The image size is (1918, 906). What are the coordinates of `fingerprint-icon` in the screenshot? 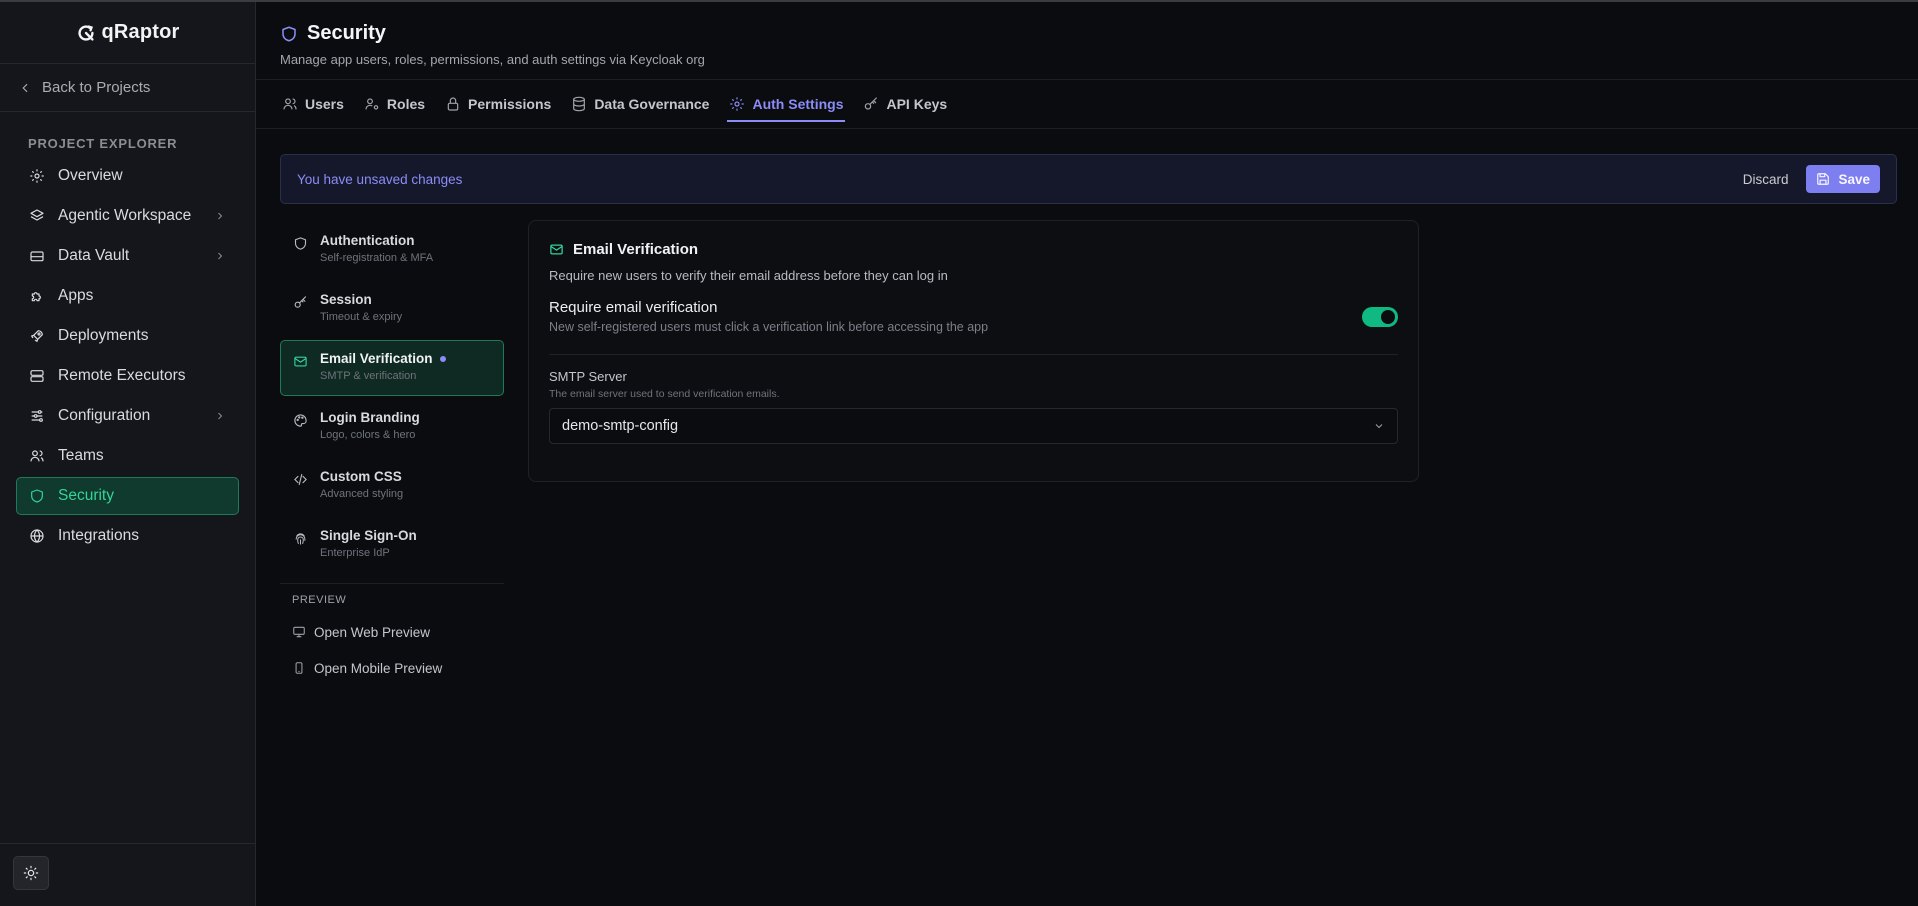 It's located at (300, 539).